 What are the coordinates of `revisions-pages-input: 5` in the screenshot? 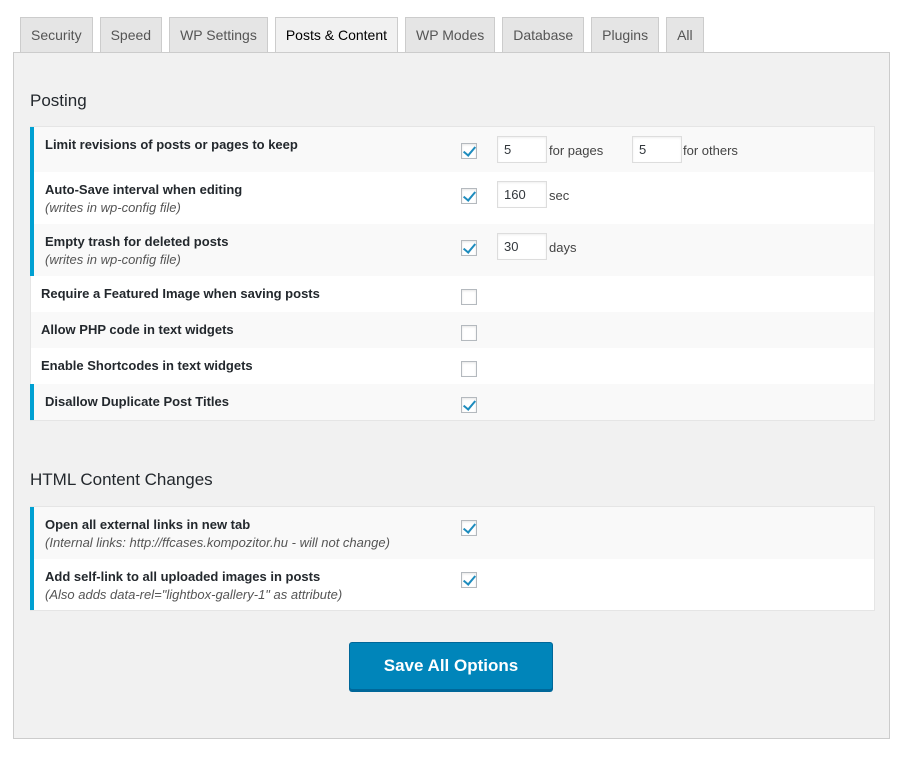 It's located at (522, 149).